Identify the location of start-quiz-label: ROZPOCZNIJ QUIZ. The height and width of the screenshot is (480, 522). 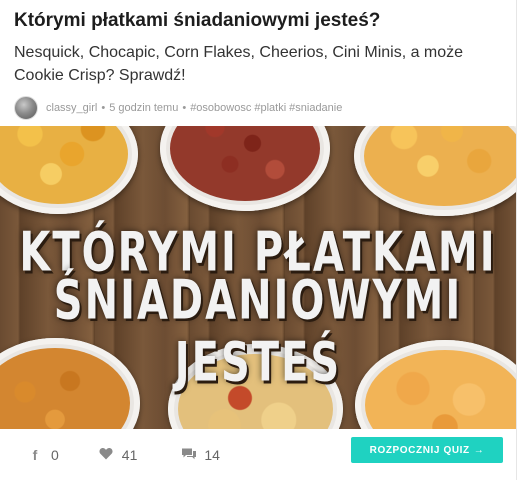
(419, 450).